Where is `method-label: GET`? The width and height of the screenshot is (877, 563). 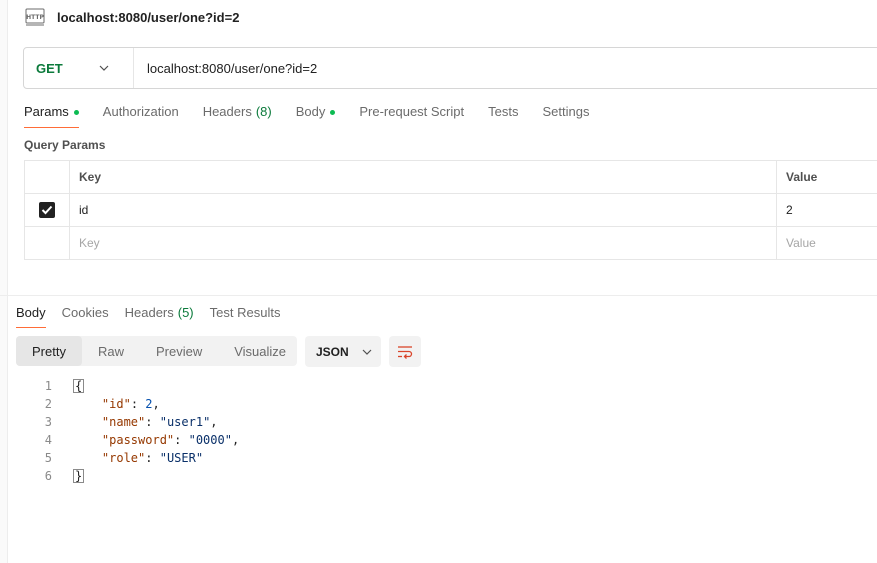
method-label: GET is located at coordinates (49, 68).